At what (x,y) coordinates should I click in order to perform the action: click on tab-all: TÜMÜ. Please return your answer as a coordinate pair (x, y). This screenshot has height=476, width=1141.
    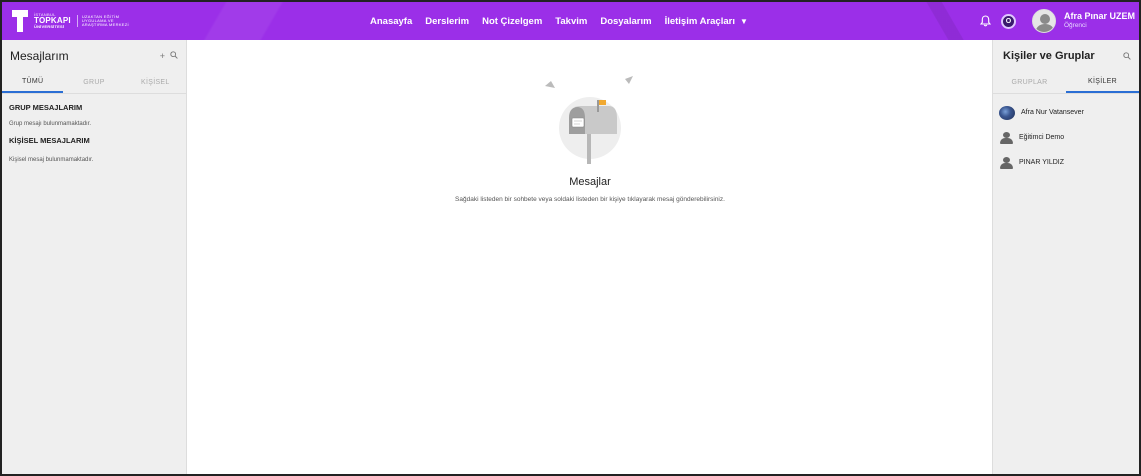
    Looking at the image, I should click on (33, 82).